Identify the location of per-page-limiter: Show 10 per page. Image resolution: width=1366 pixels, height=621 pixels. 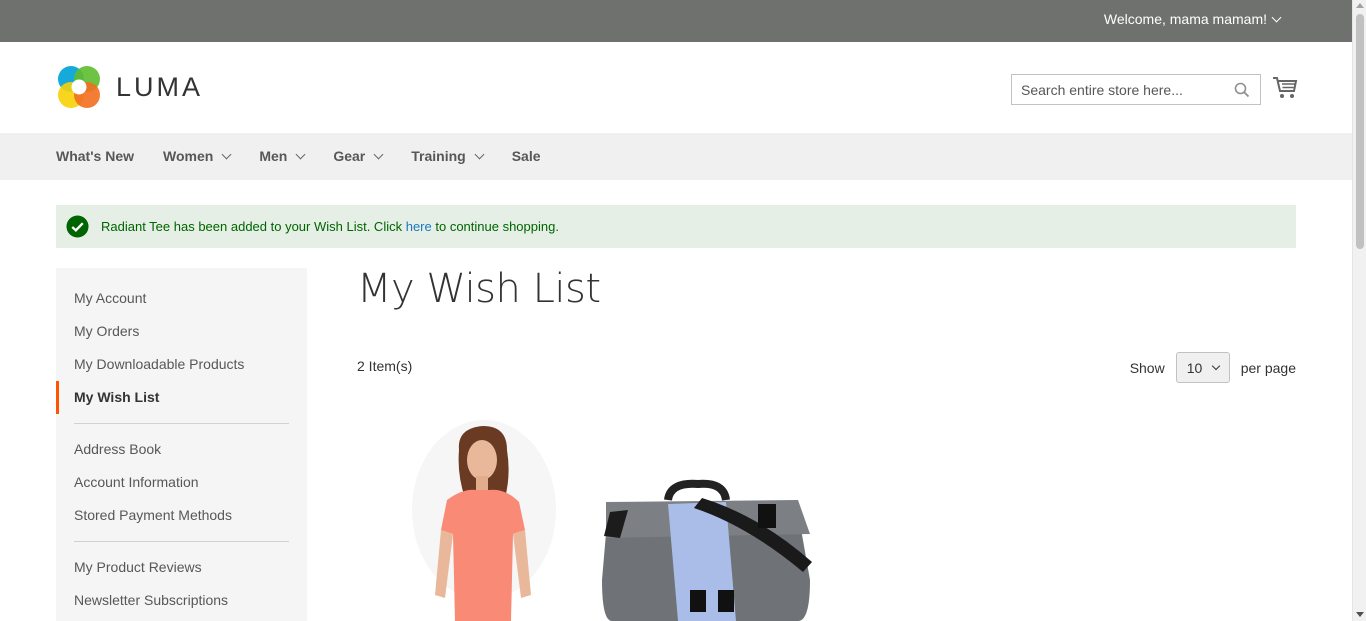
(1213, 367).